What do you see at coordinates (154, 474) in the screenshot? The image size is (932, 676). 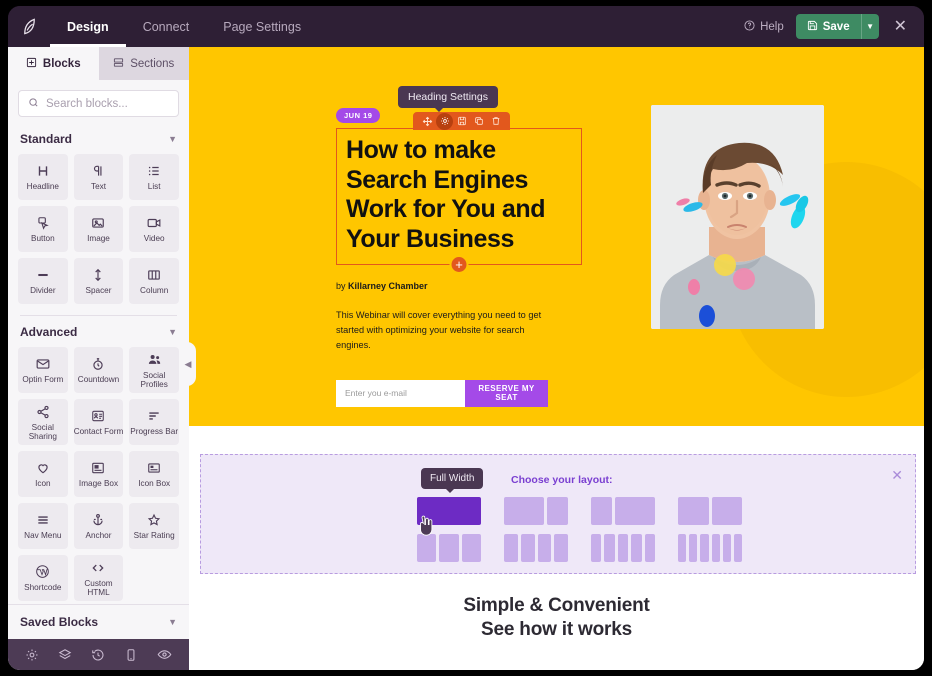 I see `block-icon-box: Icon Box` at bounding box center [154, 474].